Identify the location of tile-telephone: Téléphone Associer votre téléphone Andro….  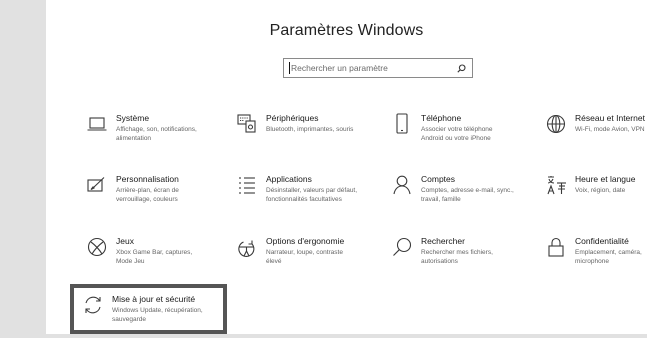
(442, 128).